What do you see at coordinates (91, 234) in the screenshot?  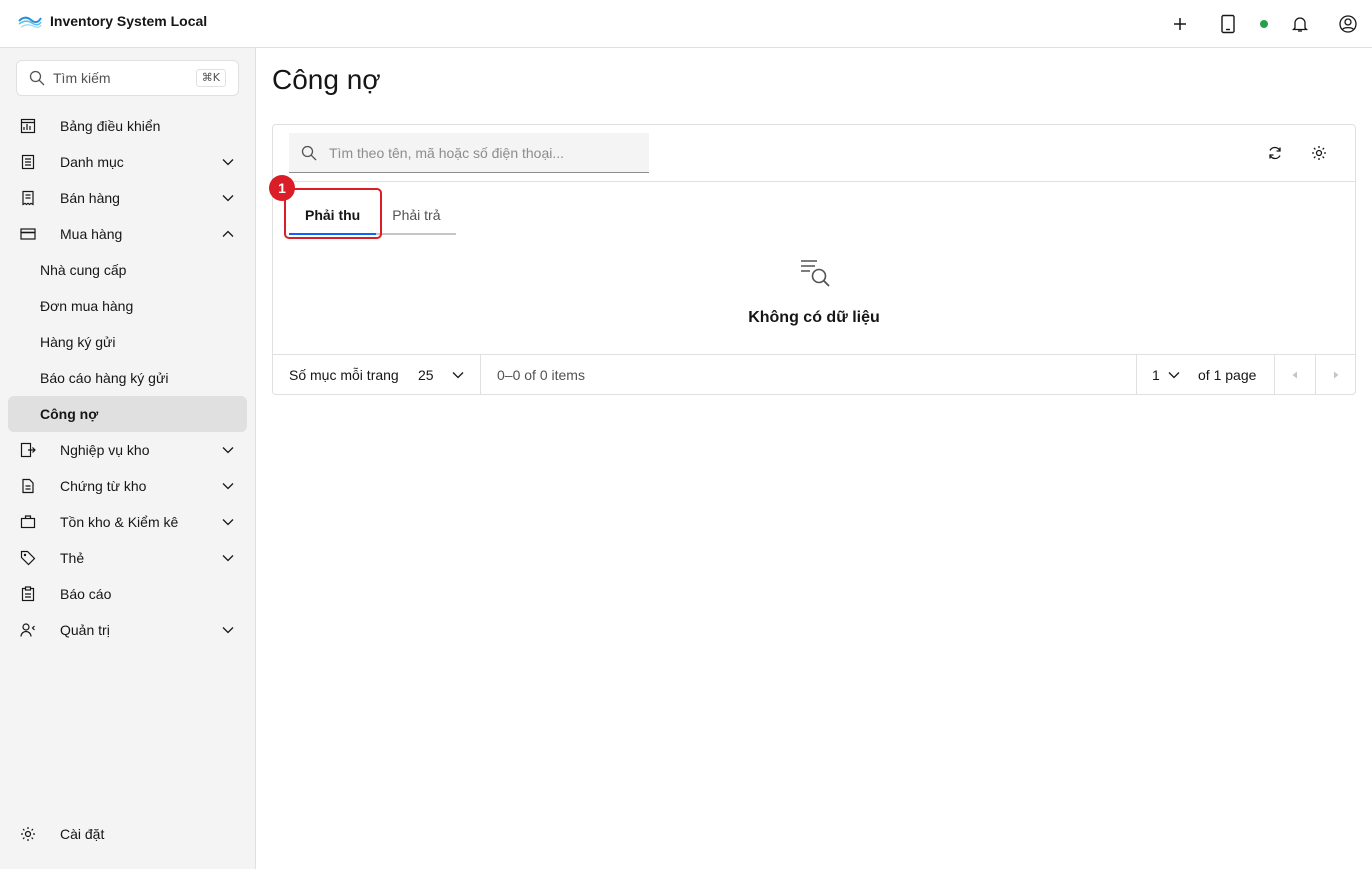 I see `sidebar-item-label: Mua hàng` at bounding box center [91, 234].